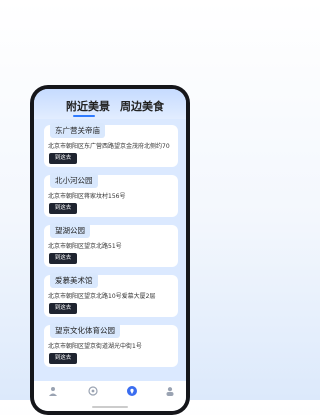  What do you see at coordinates (142, 106) in the screenshot?
I see `tab-nearby-food: 周边美食` at bounding box center [142, 106].